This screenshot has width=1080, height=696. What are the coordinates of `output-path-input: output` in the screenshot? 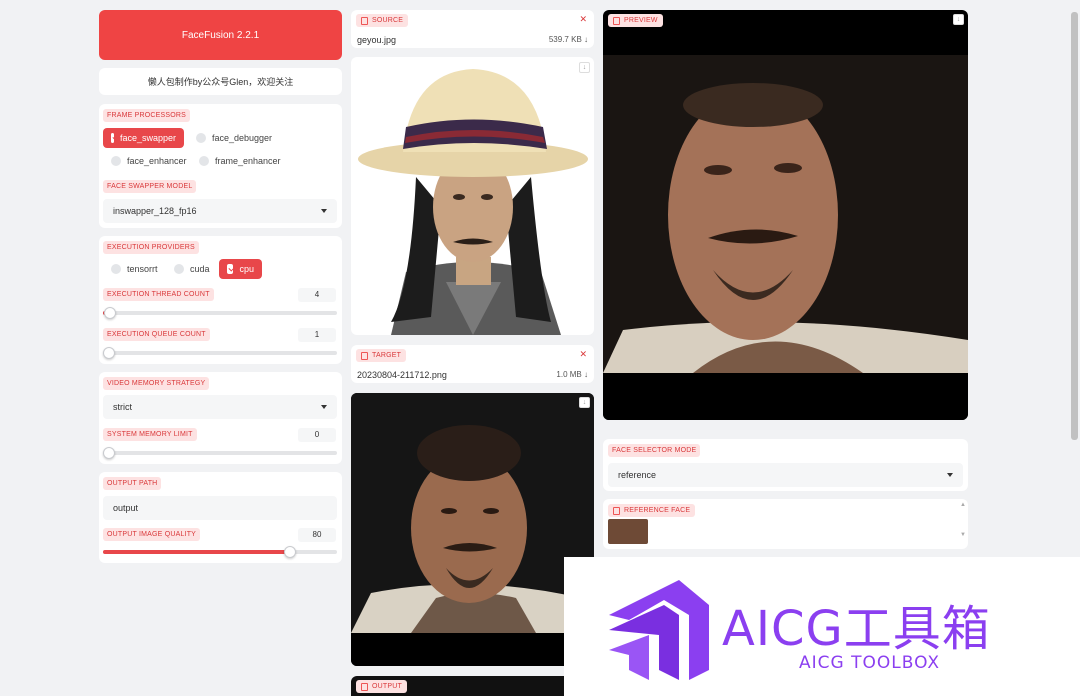 It's located at (220, 508).